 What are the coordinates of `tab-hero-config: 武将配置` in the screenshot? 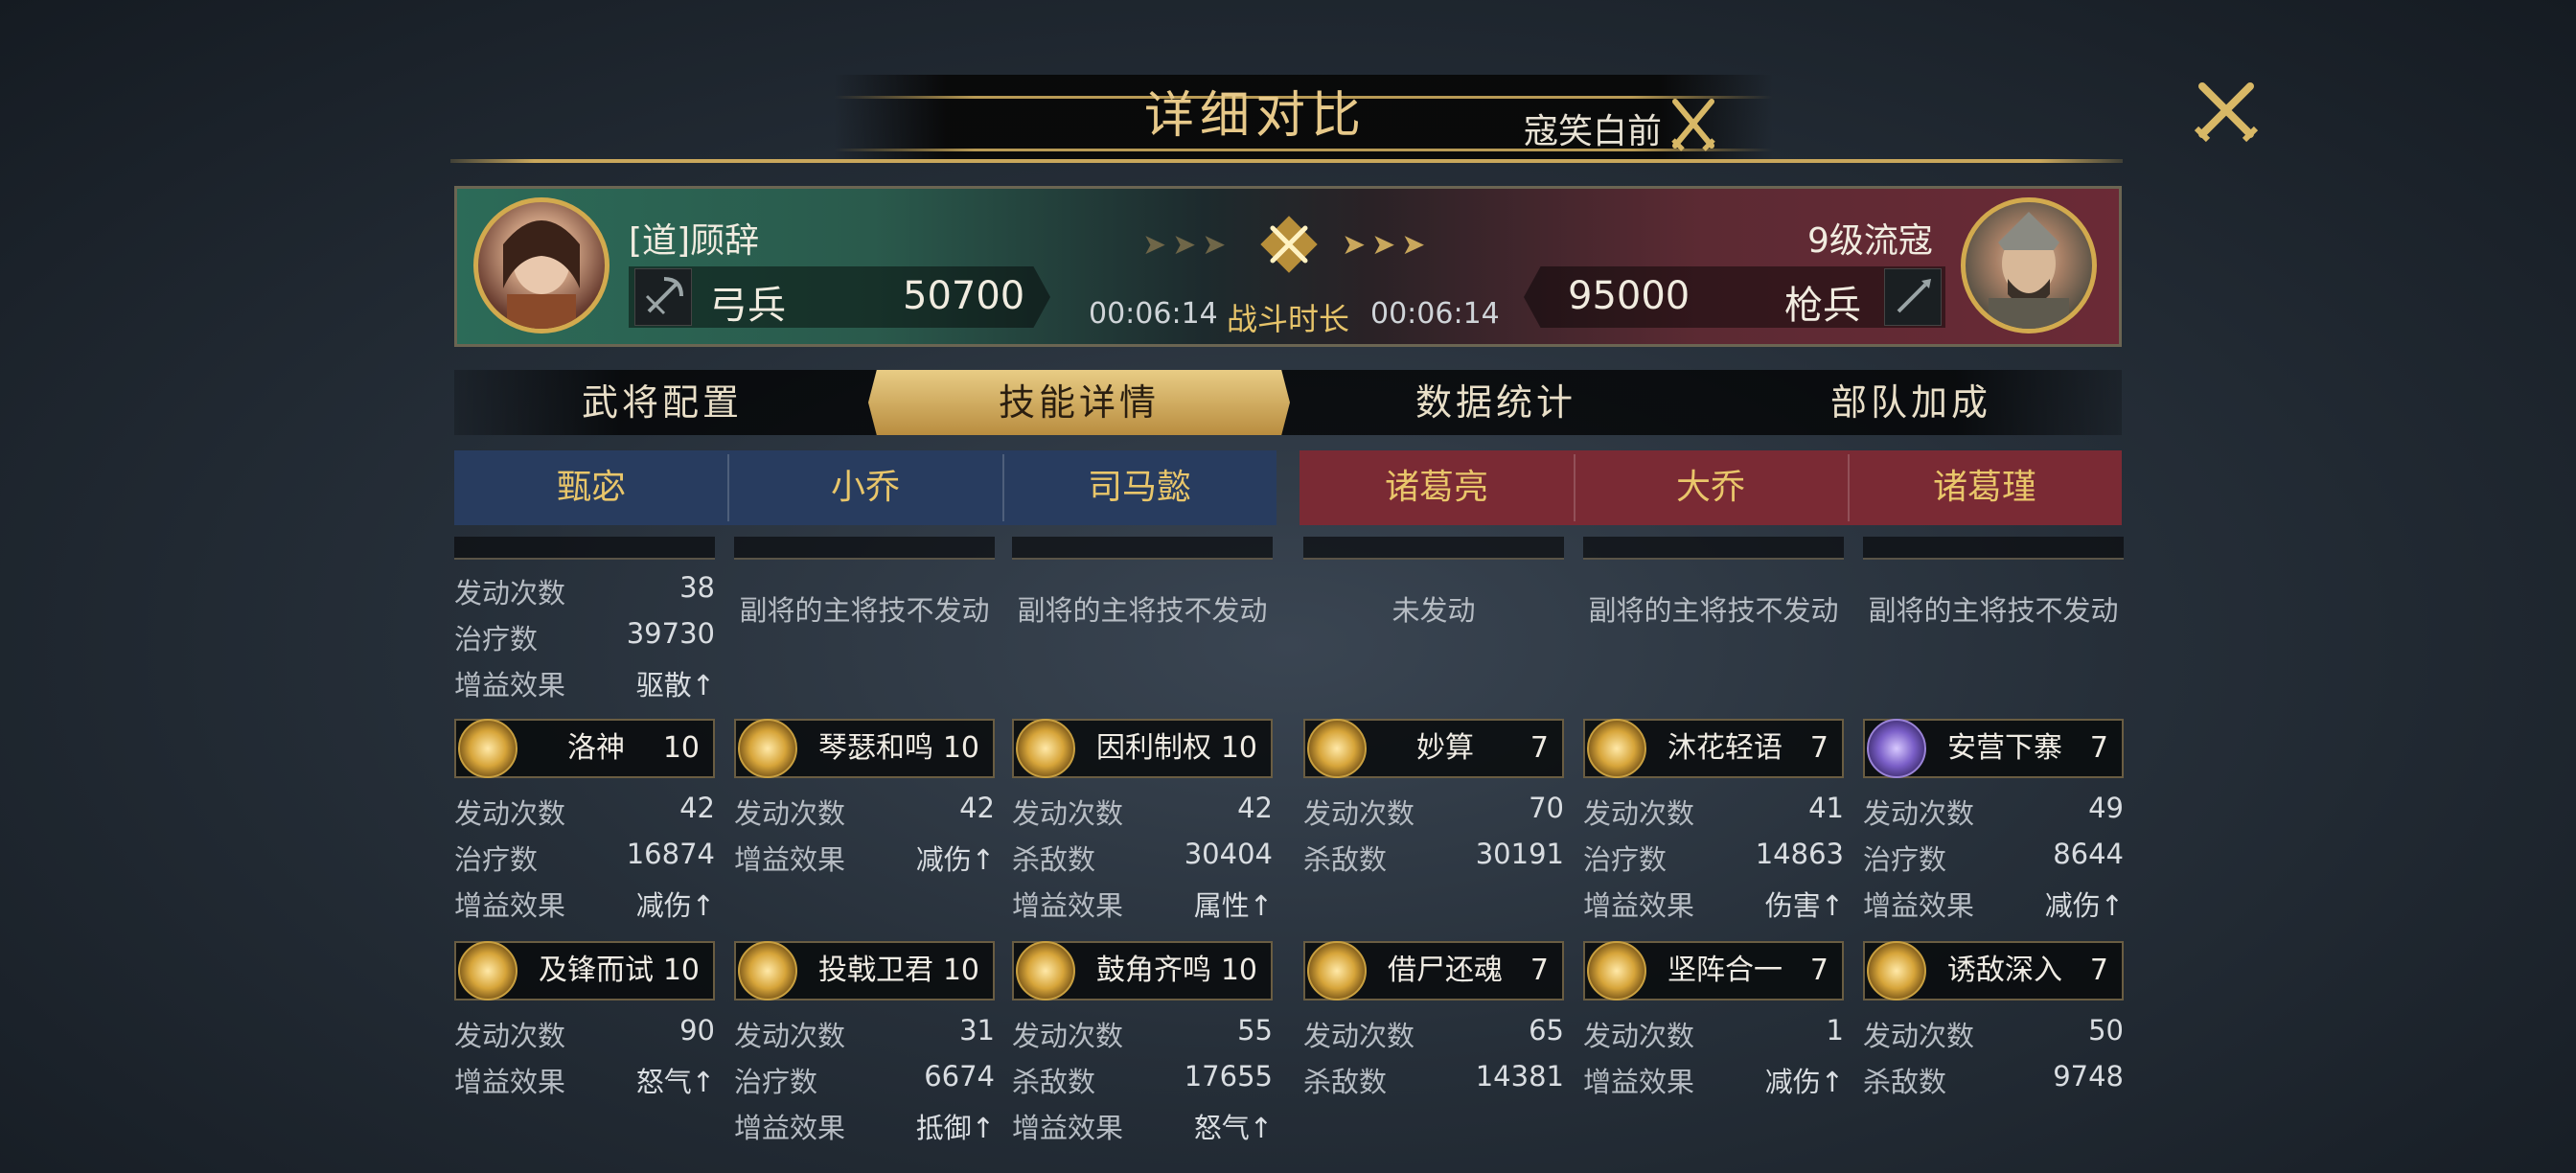 It's located at (662, 402).